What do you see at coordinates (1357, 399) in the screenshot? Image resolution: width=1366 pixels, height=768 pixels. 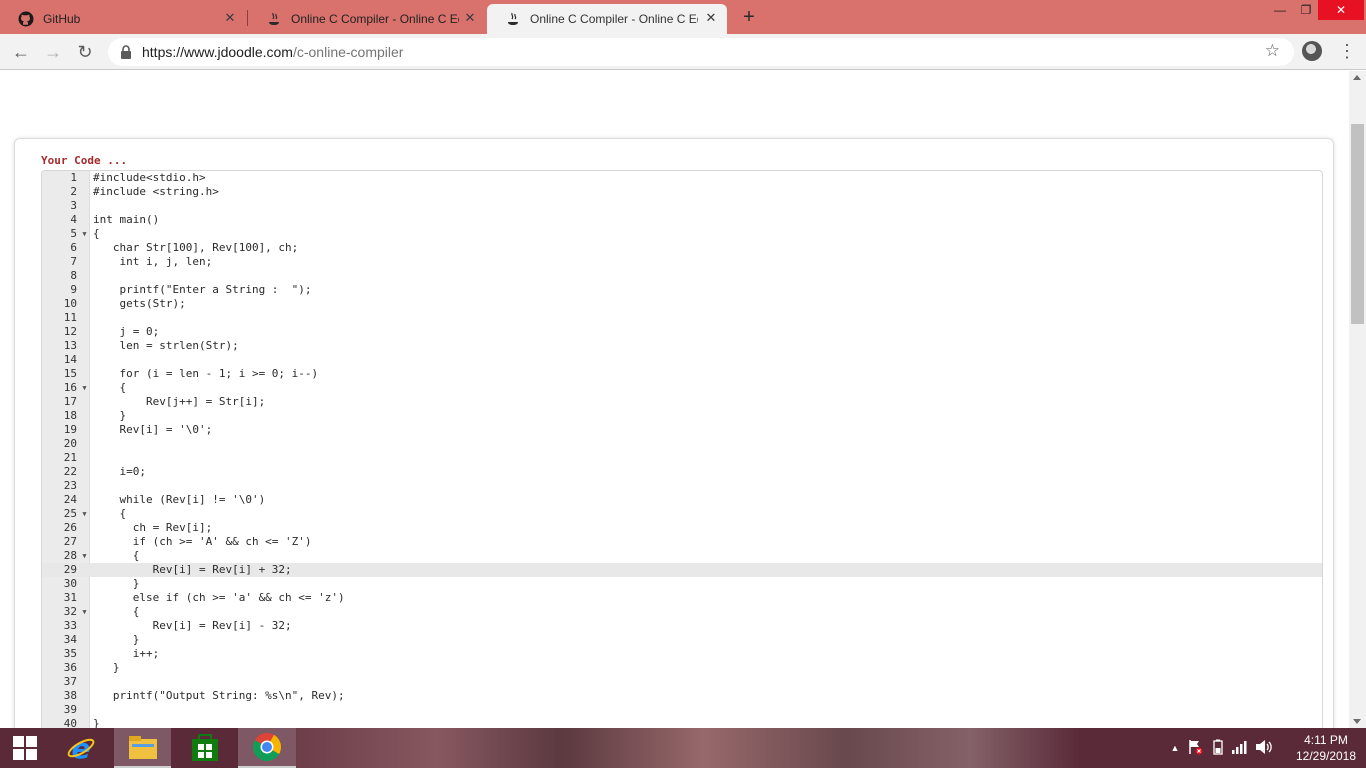 I see `page-scrollbar` at bounding box center [1357, 399].